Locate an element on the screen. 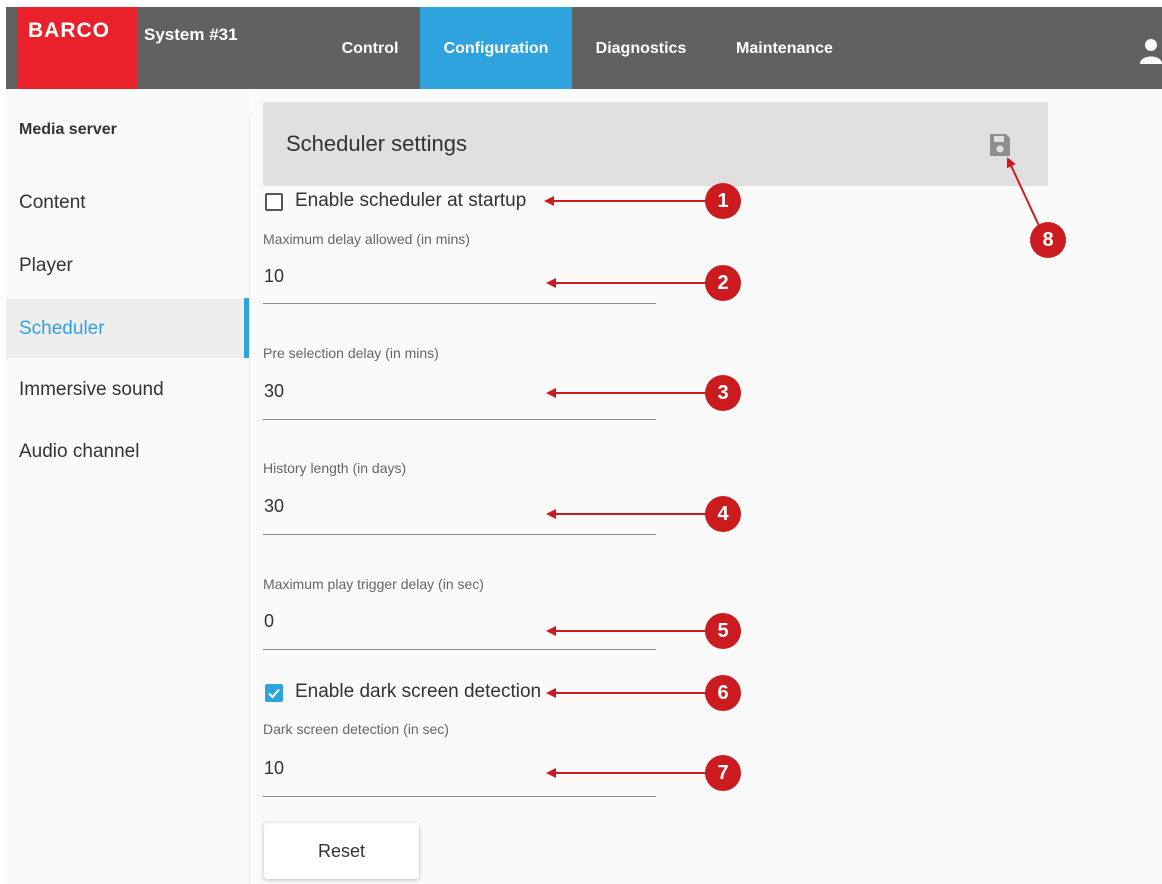 The height and width of the screenshot is (884, 1162). callout-1: 1 is located at coordinates (723, 201).